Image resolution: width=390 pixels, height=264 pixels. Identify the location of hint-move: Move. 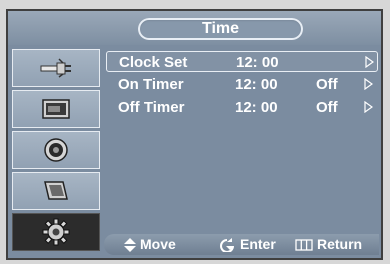
(150, 244).